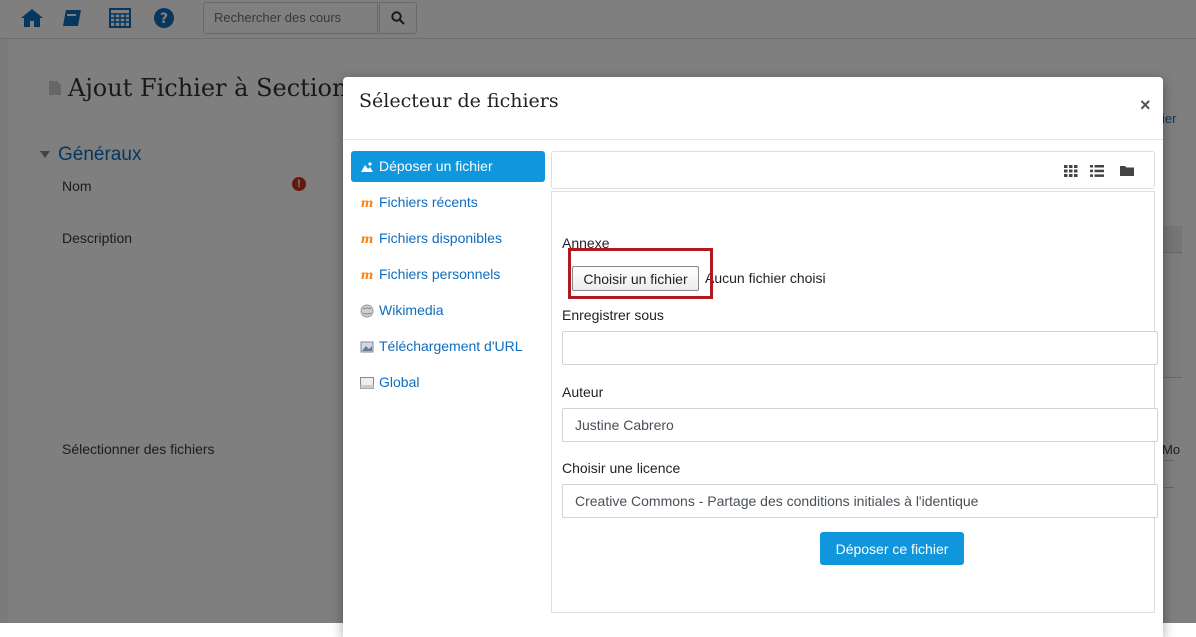  Describe the element at coordinates (399, 382) in the screenshot. I see `repo-label: Global` at that location.